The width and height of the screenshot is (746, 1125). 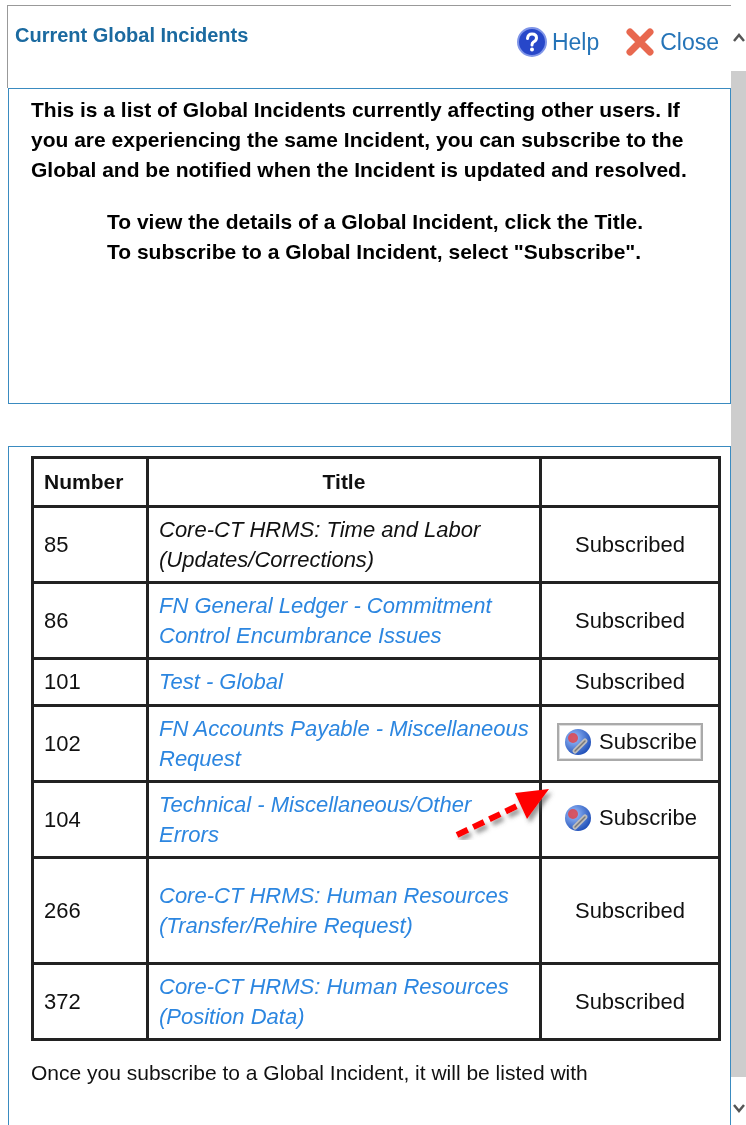 What do you see at coordinates (90, 482) in the screenshot?
I see `column-header: Number` at bounding box center [90, 482].